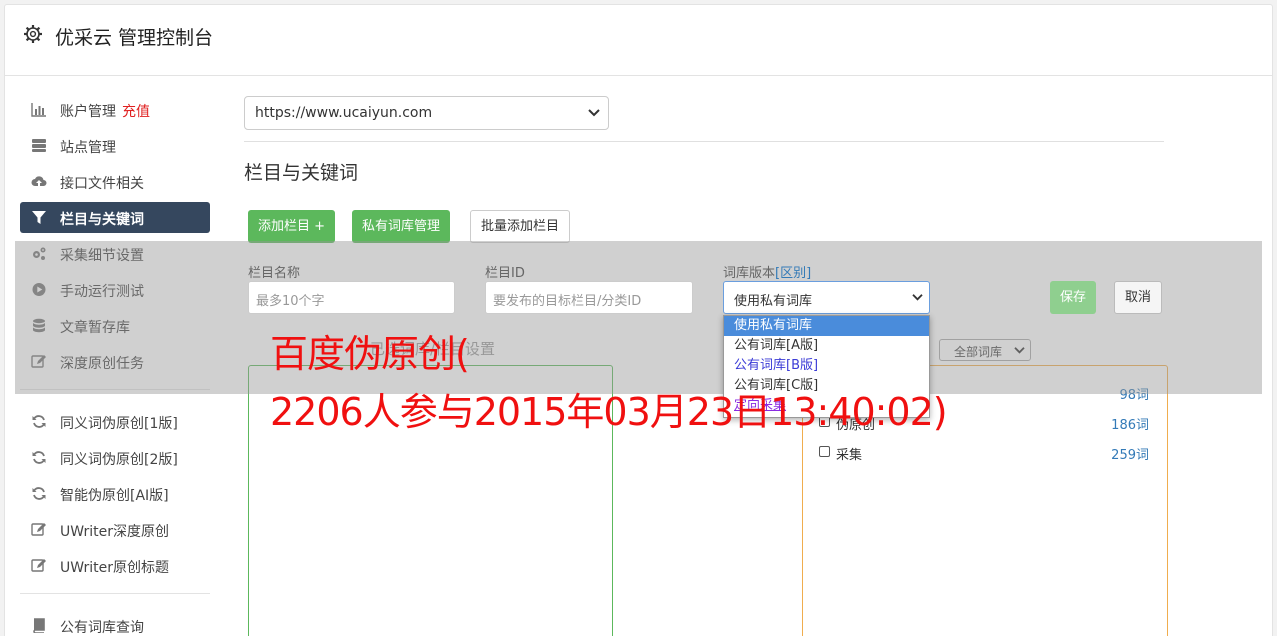 Image resolution: width=1277 pixels, height=636 pixels. What do you see at coordinates (38, 110) in the screenshot?
I see `bar-chart-icon` at bounding box center [38, 110].